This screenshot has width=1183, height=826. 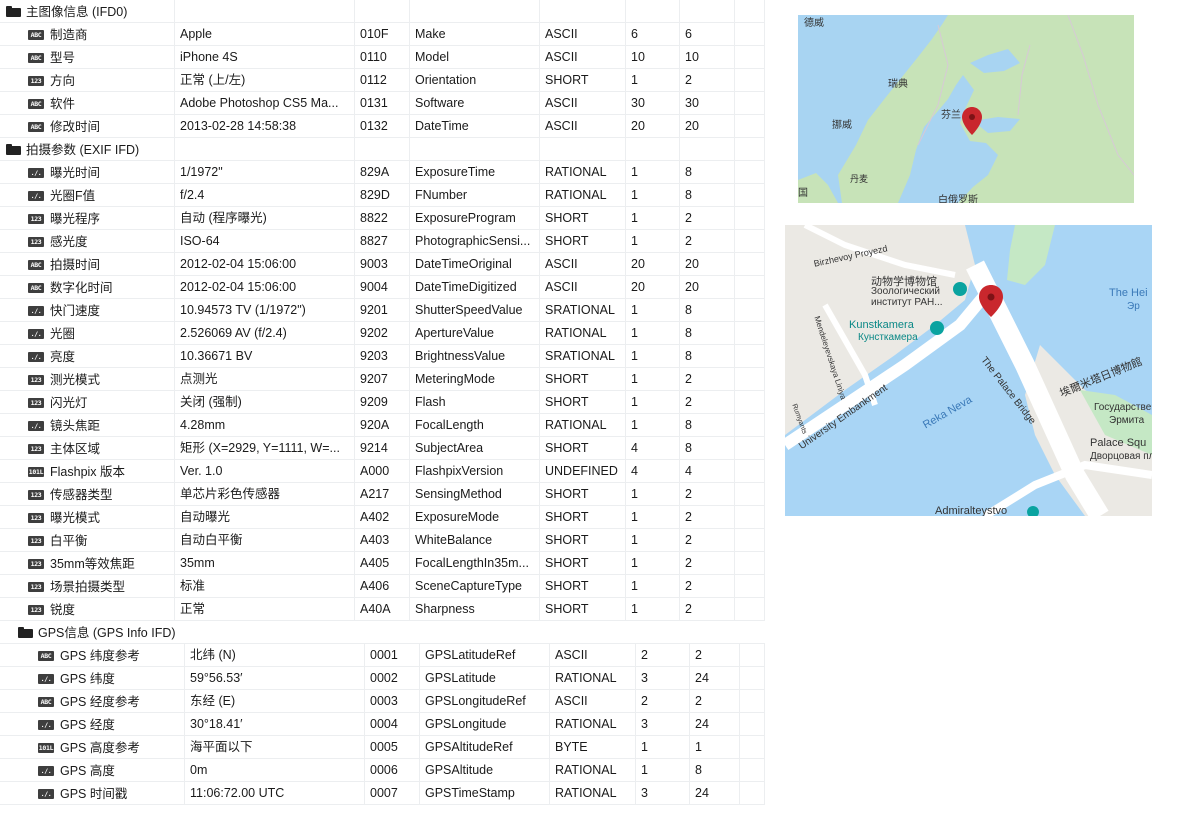 I want to click on tag-id: 0003, so click(x=392, y=701).